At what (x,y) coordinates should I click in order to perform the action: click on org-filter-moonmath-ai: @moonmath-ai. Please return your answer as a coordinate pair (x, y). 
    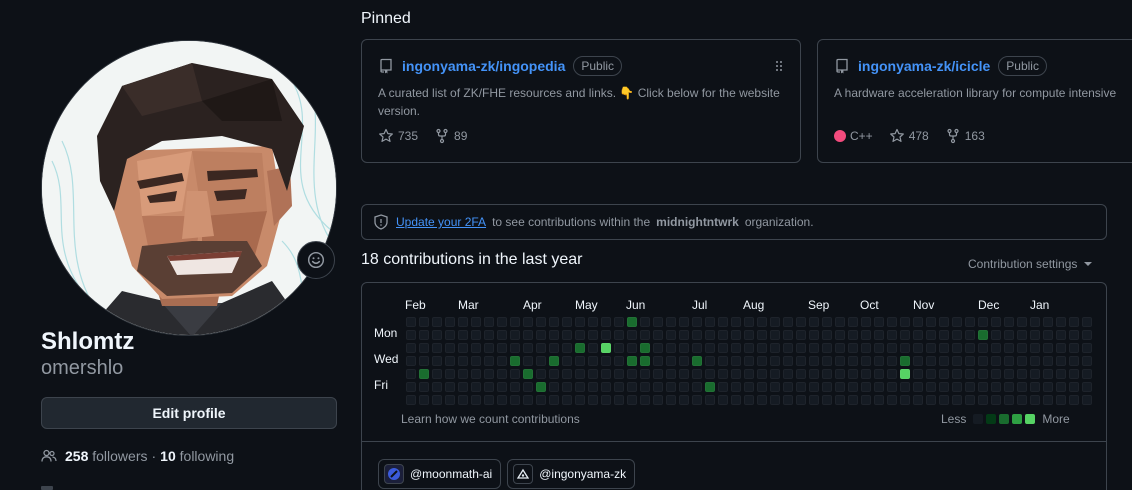
    Looking at the image, I should click on (440, 474).